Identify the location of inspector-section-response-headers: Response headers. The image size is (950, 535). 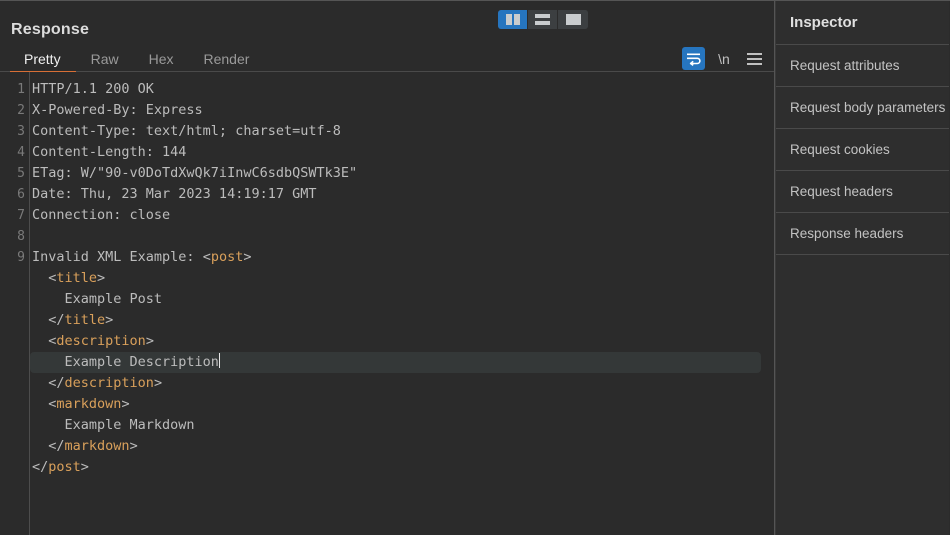
(862, 234).